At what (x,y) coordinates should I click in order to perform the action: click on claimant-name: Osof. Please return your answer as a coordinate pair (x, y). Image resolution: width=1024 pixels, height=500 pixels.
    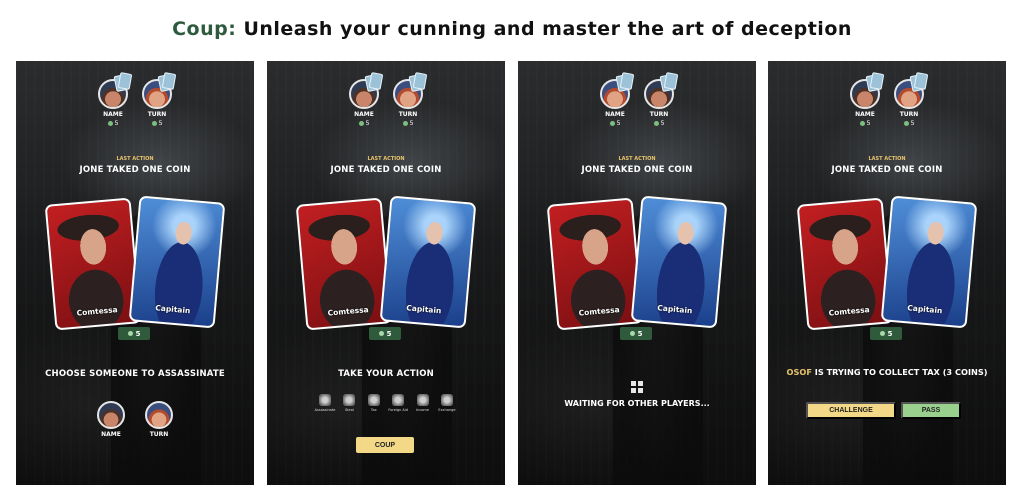
    Looking at the image, I should click on (799, 372).